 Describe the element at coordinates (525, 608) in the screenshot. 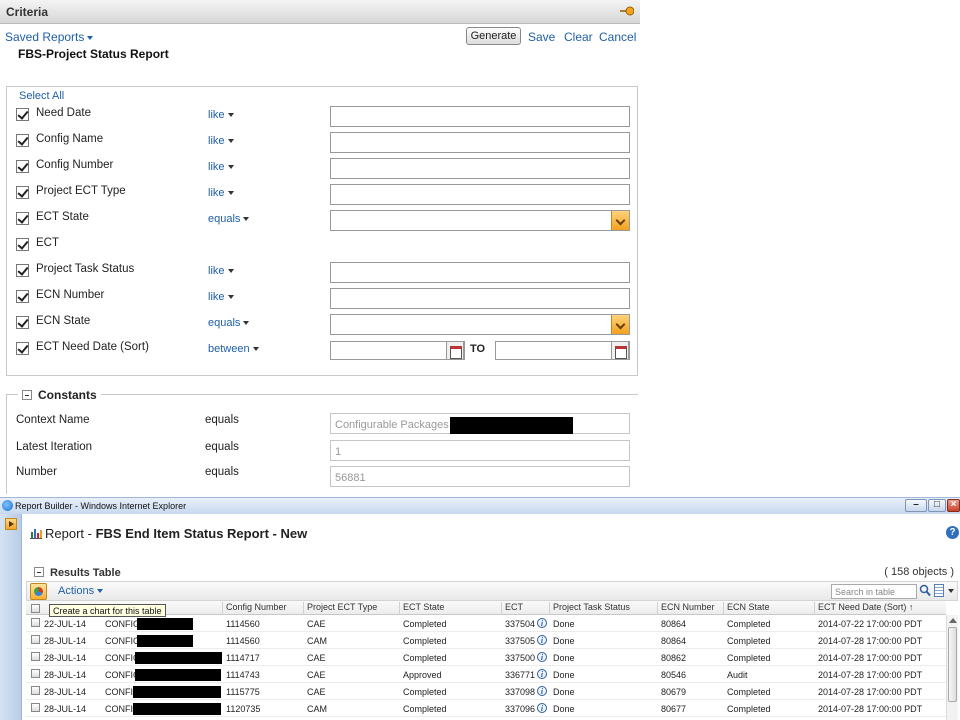

I see `column-ect: ECT` at that location.